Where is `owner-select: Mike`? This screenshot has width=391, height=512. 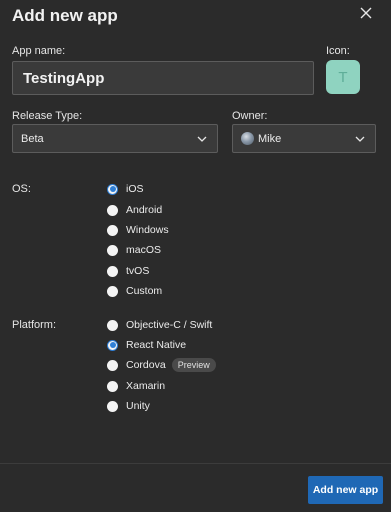
owner-select: Mike is located at coordinates (304, 138).